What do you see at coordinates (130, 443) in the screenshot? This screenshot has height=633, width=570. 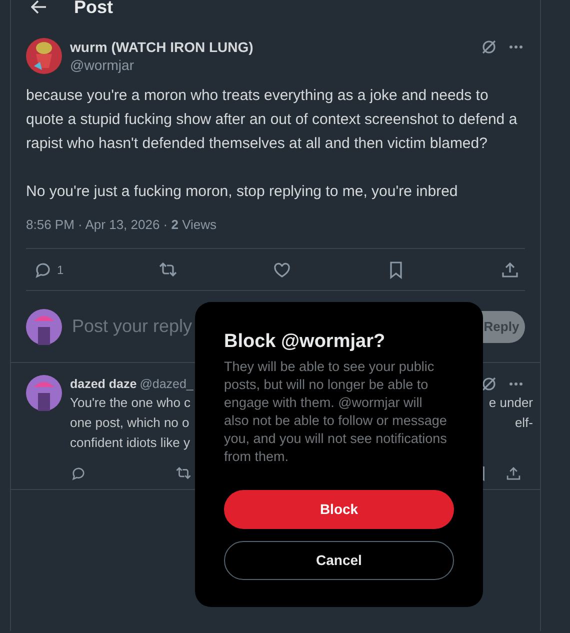 I see `reply-text: confident idiots like y` at bounding box center [130, 443].